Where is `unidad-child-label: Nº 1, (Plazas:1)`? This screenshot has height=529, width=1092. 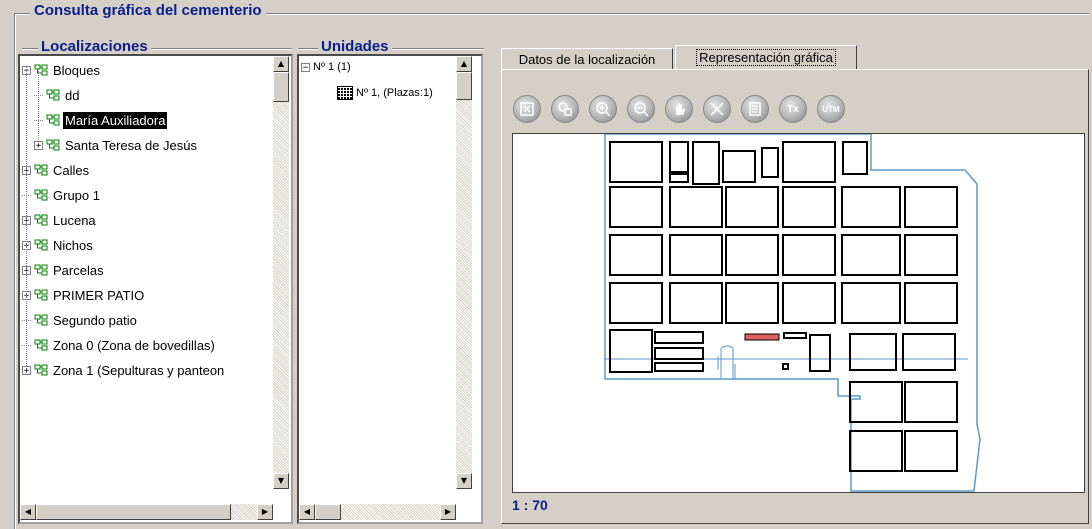
unidad-child-label: Nº 1, (Plazas:1) is located at coordinates (394, 93).